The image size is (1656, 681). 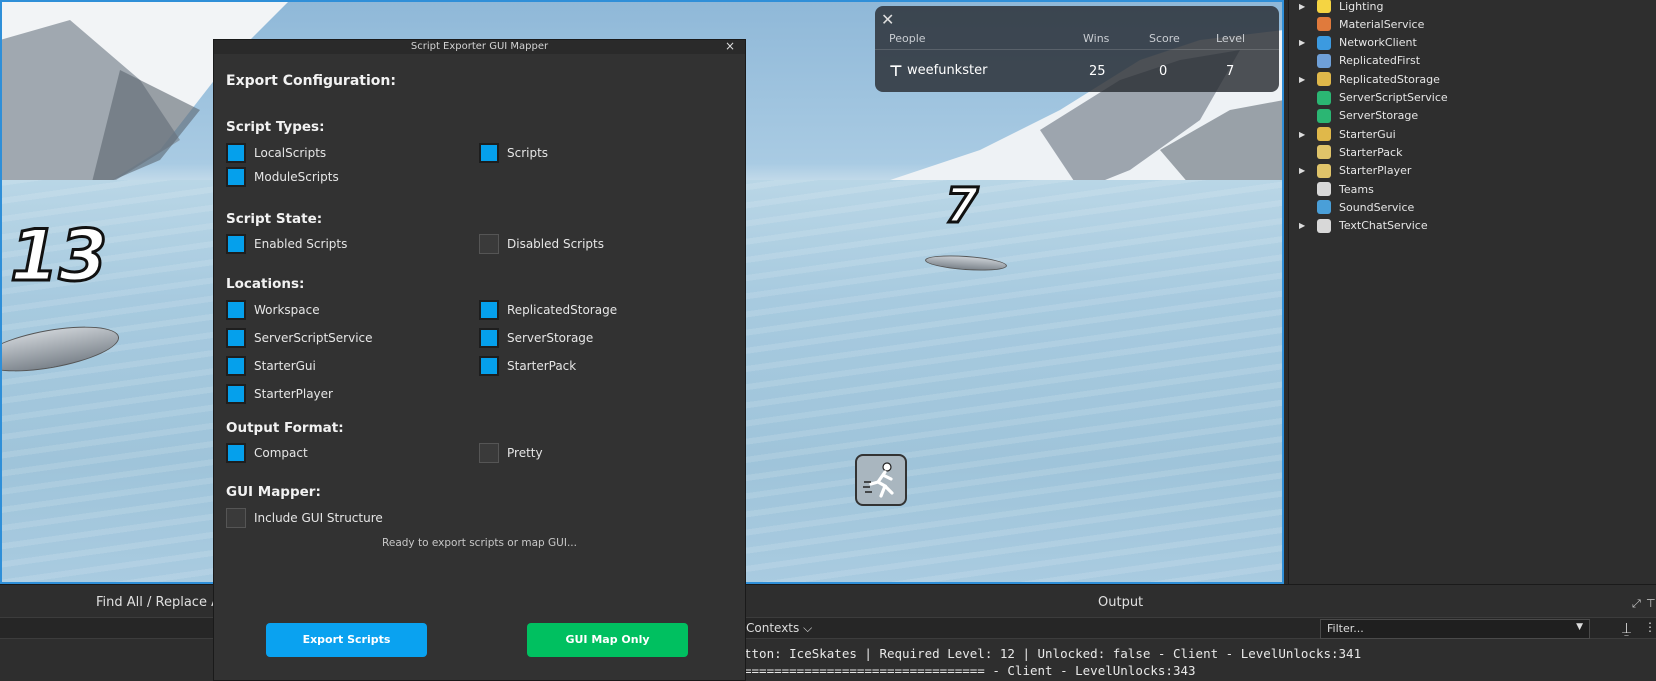 What do you see at coordinates (1324, 24) in the screenshot?
I see `material-icon` at bounding box center [1324, 24].